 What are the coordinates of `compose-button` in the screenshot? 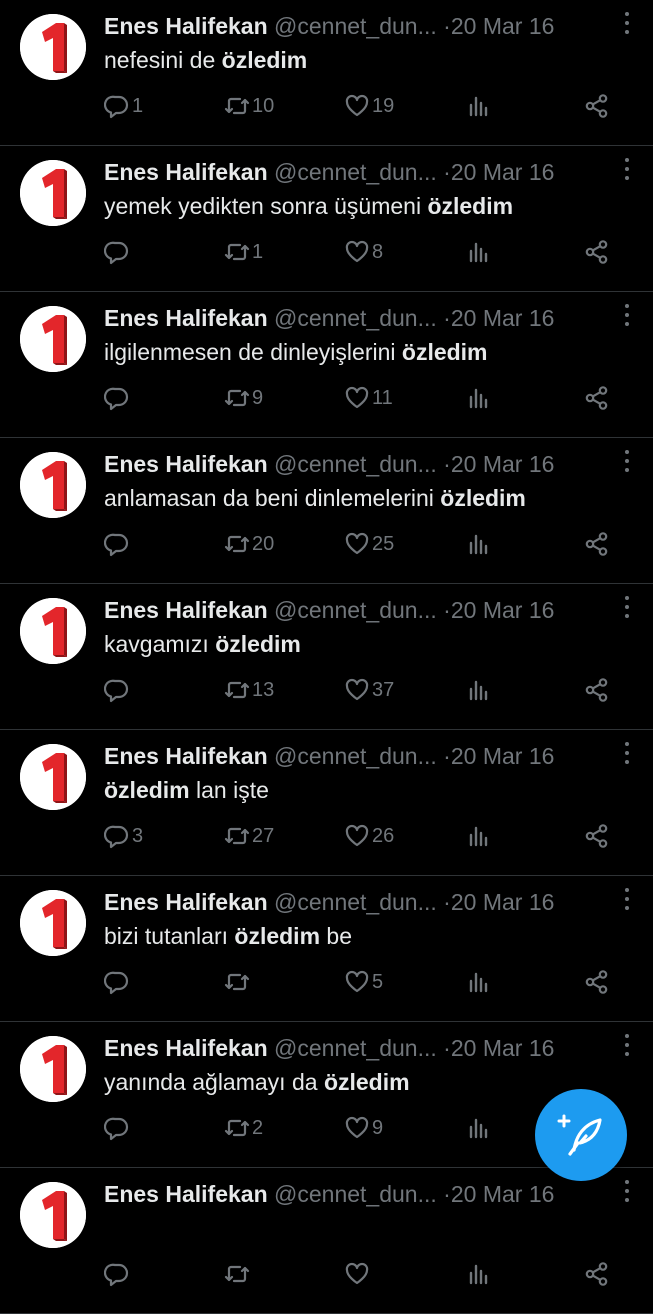 It's located at (581, 1135).